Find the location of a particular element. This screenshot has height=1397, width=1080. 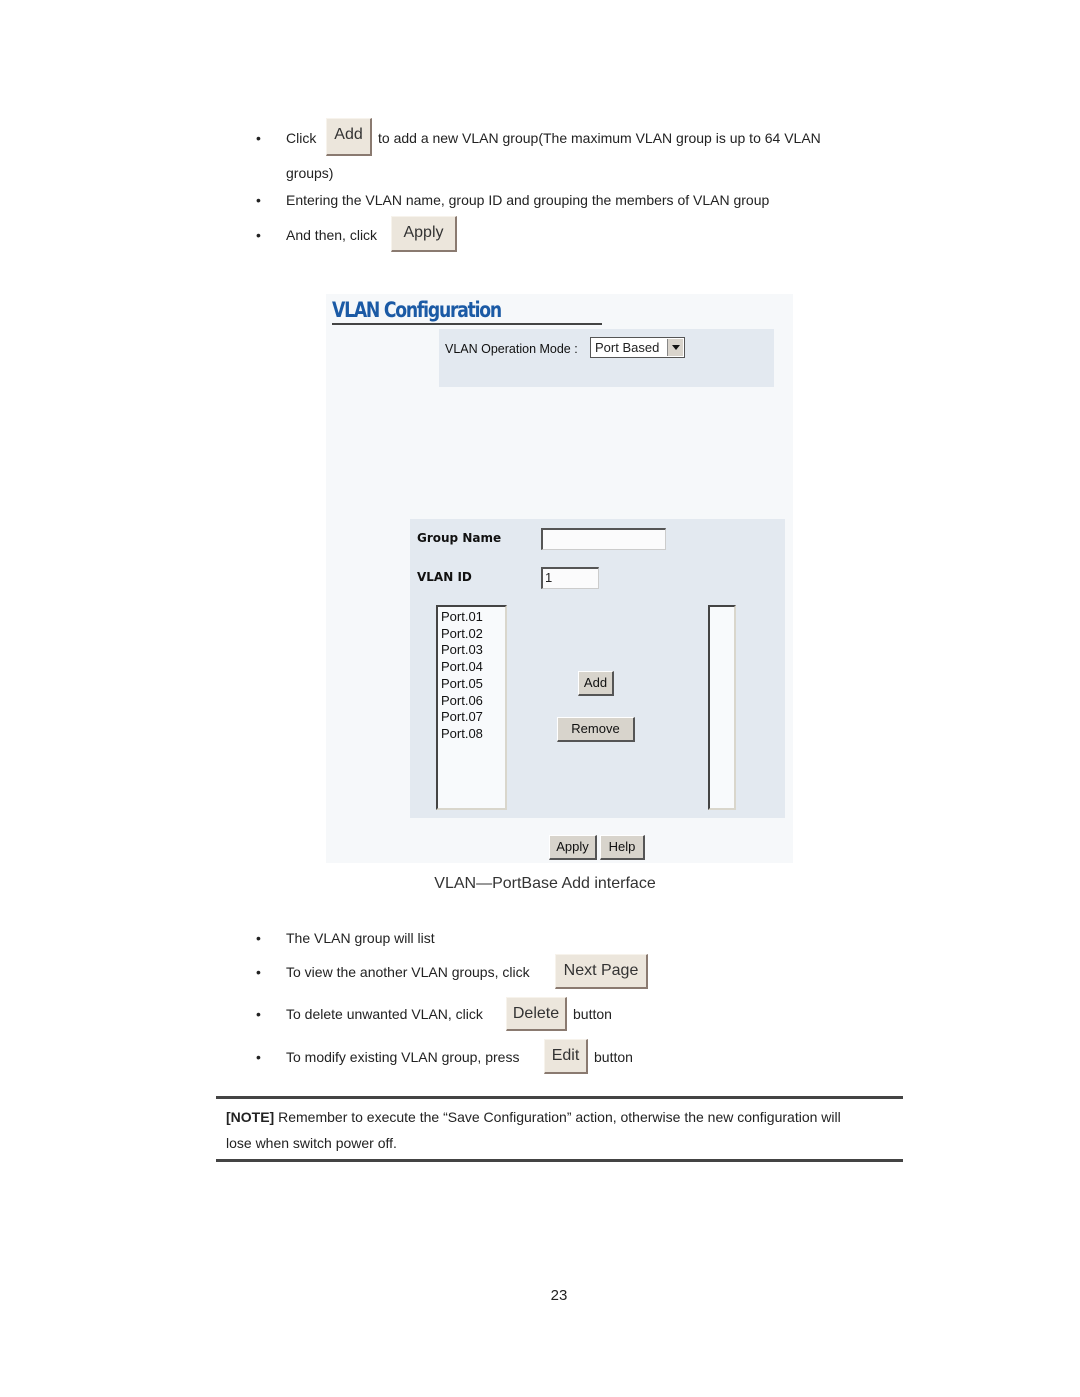

port-option: Port.07 is located at coordinates (471, 717).